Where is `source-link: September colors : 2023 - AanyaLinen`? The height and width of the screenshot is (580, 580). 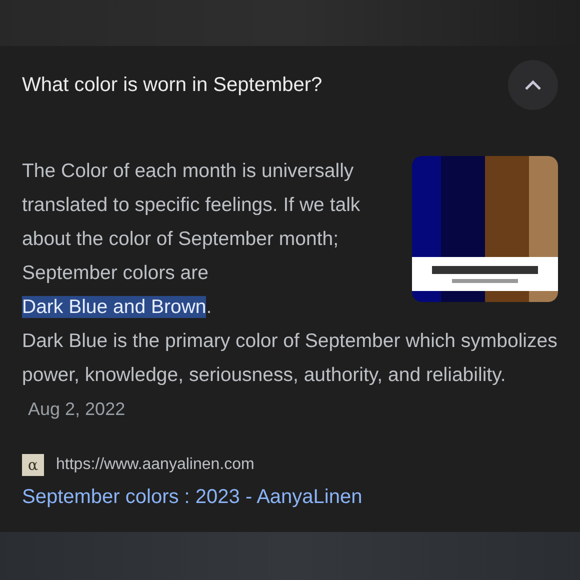
source-link: September colors : 2023 - AanyaLinen is located at coordinates (290, 497).